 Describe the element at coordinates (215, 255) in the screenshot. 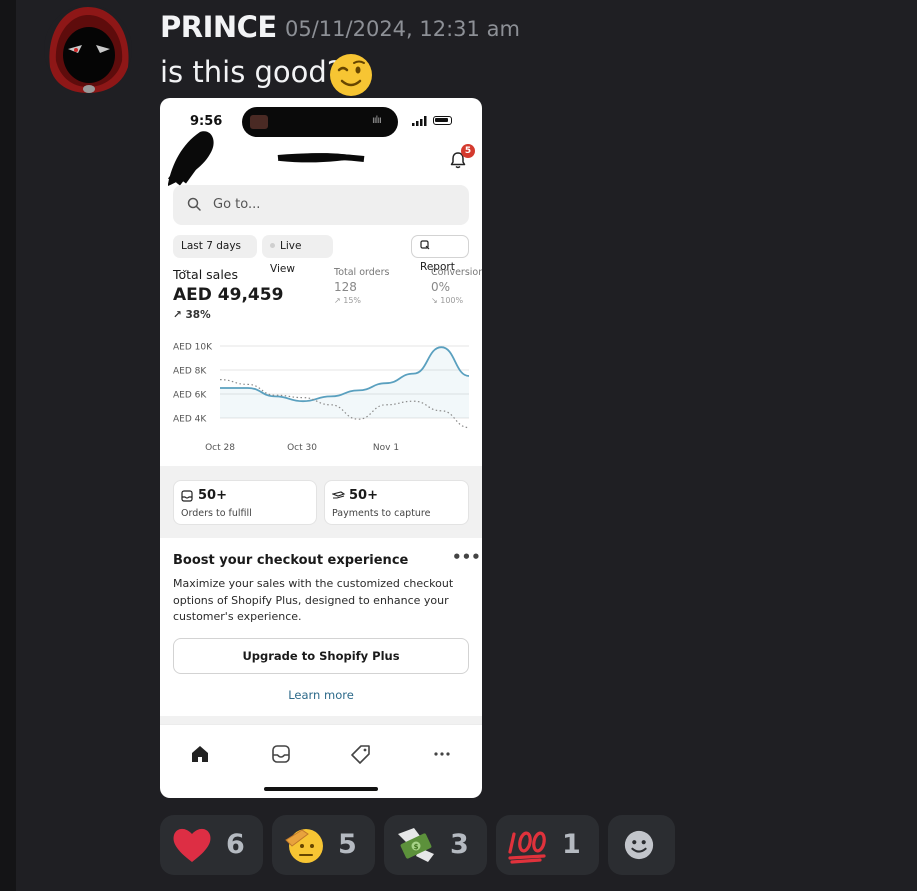

I see `date-range-button: Last 7 days ⌄` at that location.